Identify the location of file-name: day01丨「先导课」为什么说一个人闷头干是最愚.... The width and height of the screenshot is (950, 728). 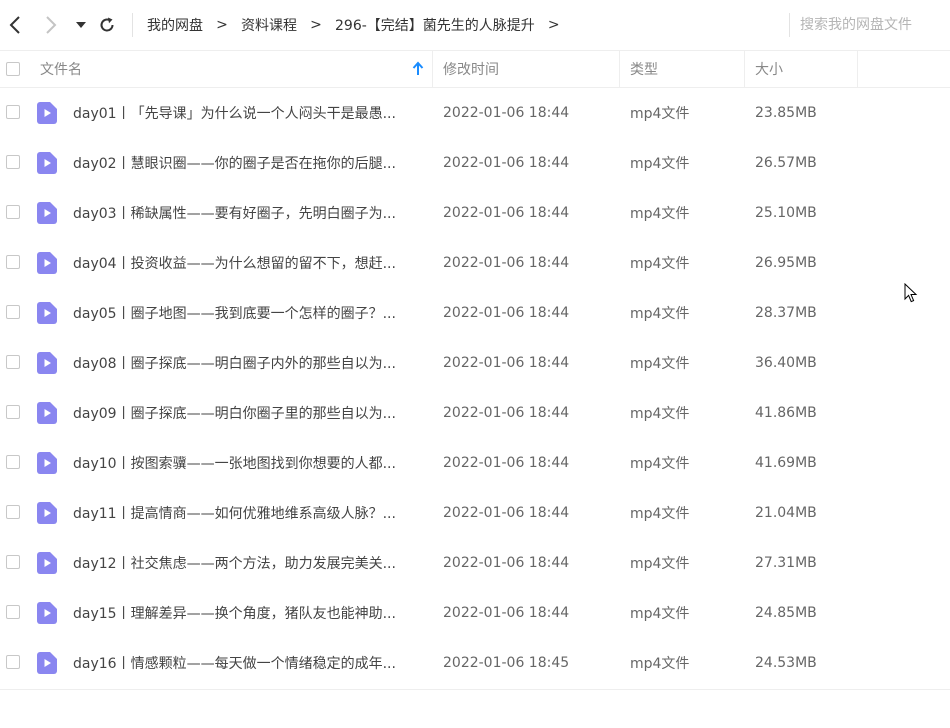
(248, 113).